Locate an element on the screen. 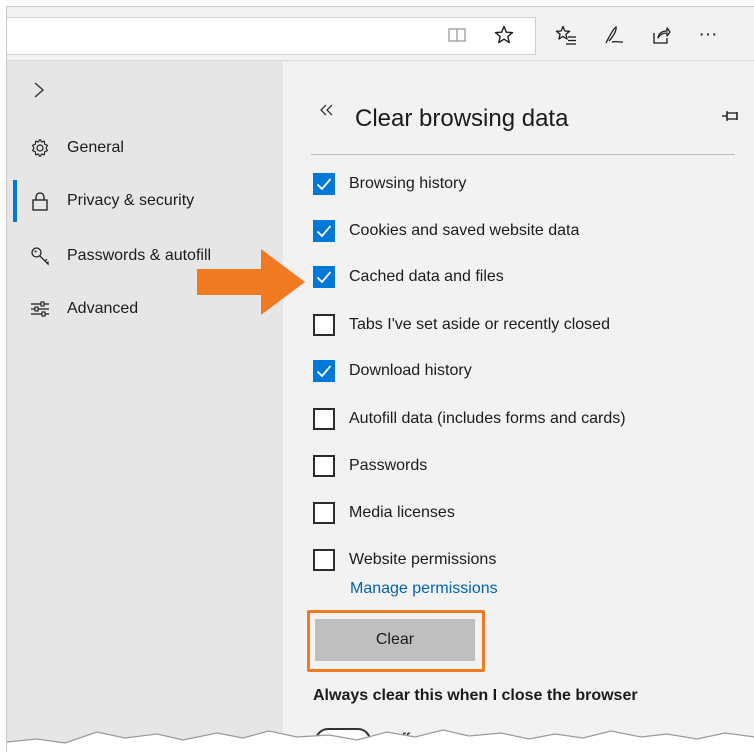 Image resolution: width=754 pixels, height=752 pixels. callout-arrow-icon is located at coordinates (251, 282).